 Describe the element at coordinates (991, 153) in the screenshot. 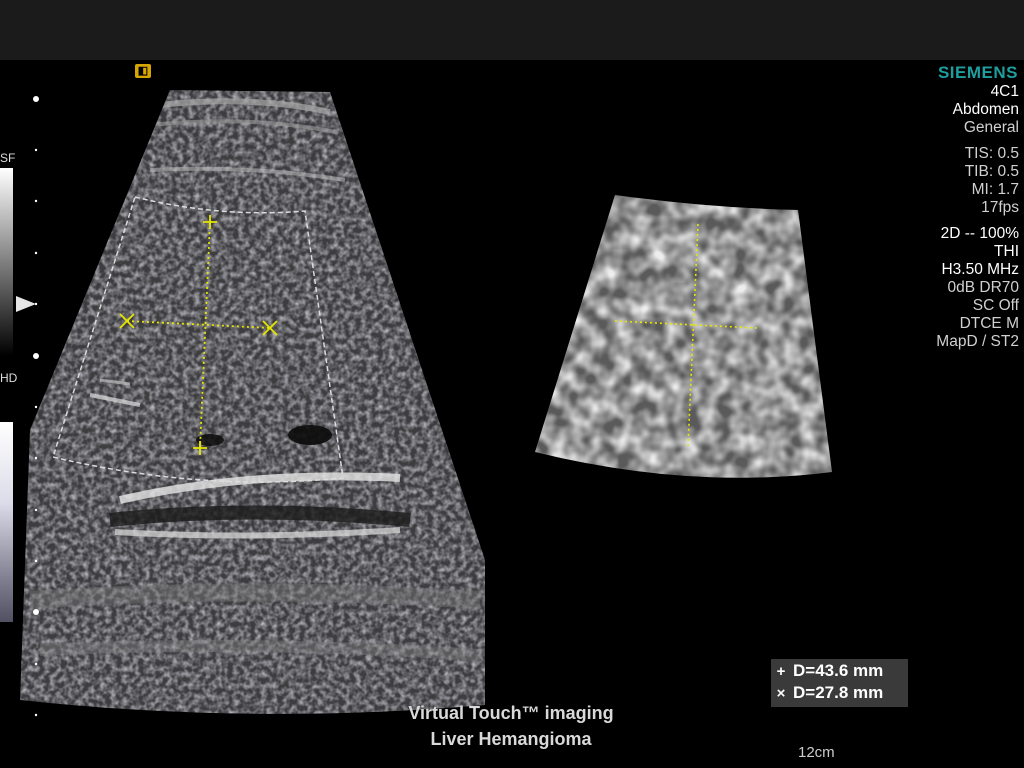

I see `tis-value: TIS: 0.5` at that location.